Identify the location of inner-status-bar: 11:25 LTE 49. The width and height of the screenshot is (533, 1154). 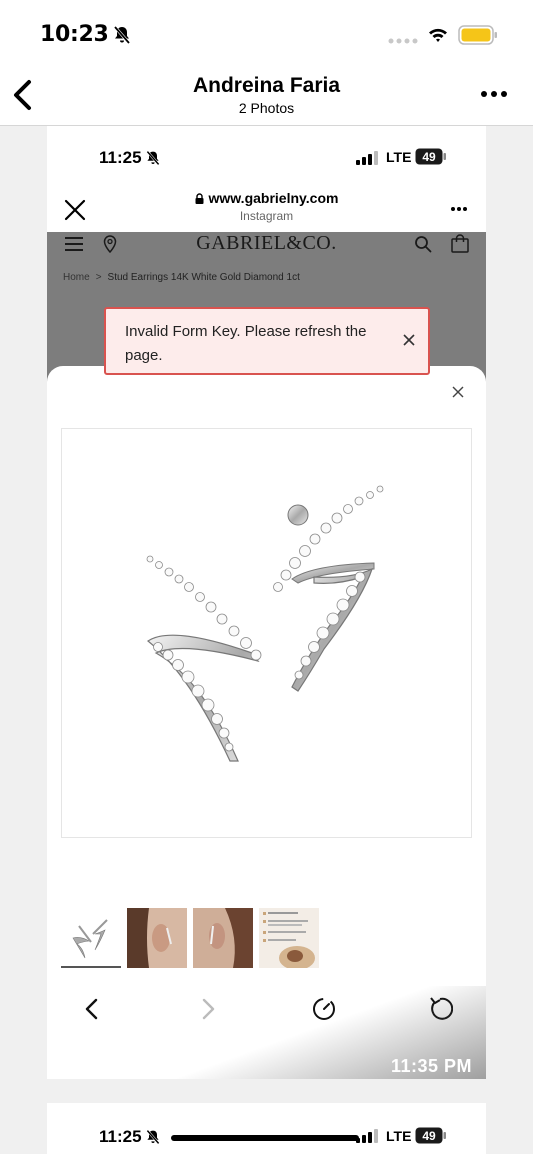
(266, 156).